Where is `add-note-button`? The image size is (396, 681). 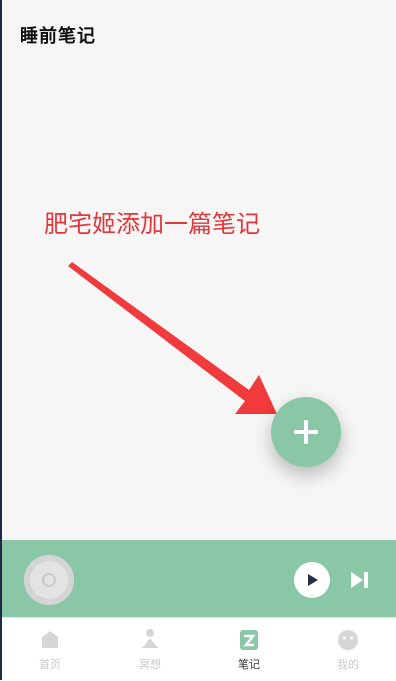
add-note-button is located at coordinates (306, 432).